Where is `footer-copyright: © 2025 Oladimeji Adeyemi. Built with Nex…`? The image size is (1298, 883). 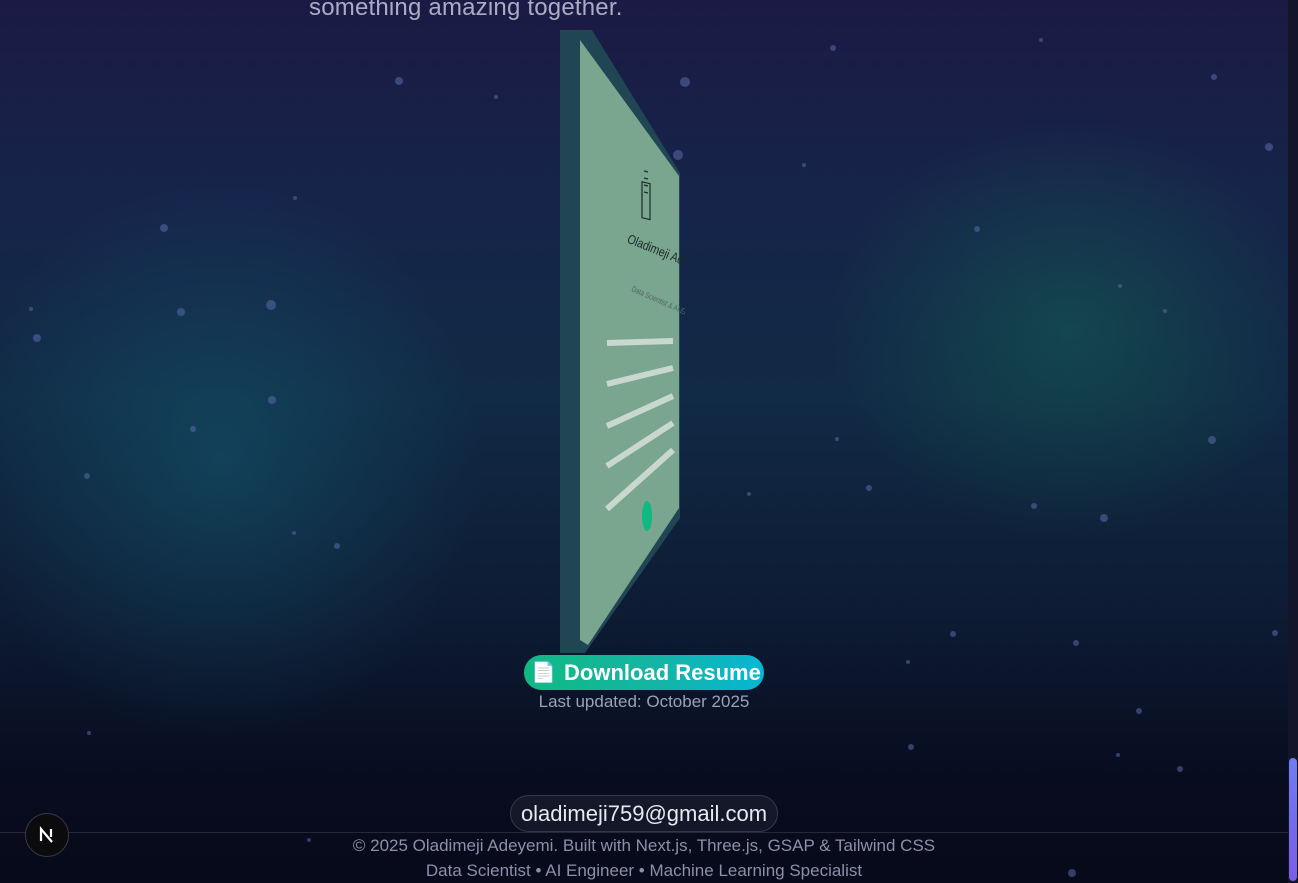 footer-copyright: © 2025 Oladimeji Adeyemi. Built with Nex… is located at coordinates (644, 845).